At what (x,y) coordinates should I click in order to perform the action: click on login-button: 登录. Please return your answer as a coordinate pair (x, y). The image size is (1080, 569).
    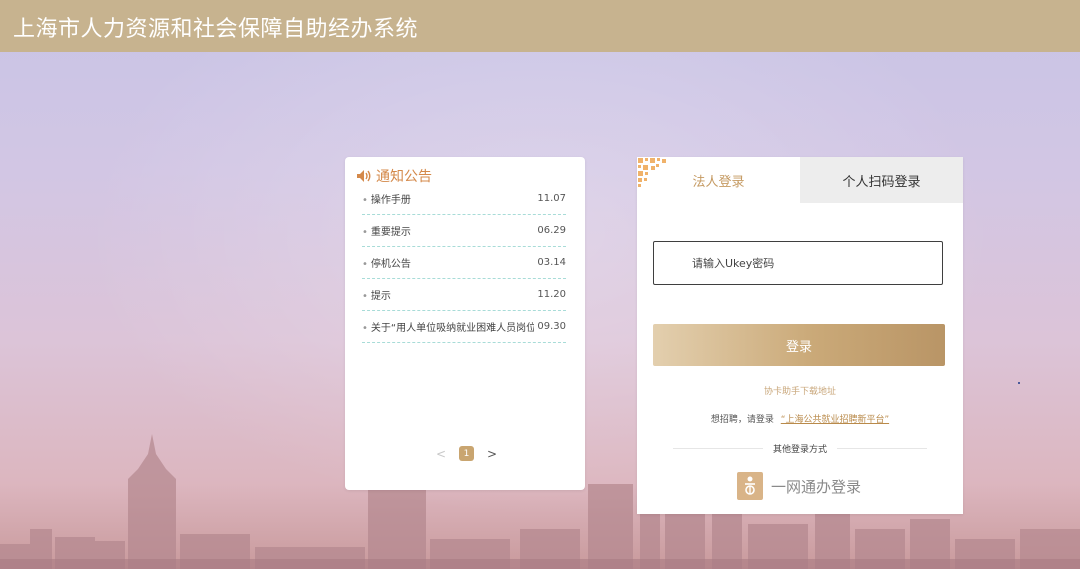
    Looking at the image, I should click on (799, 345).